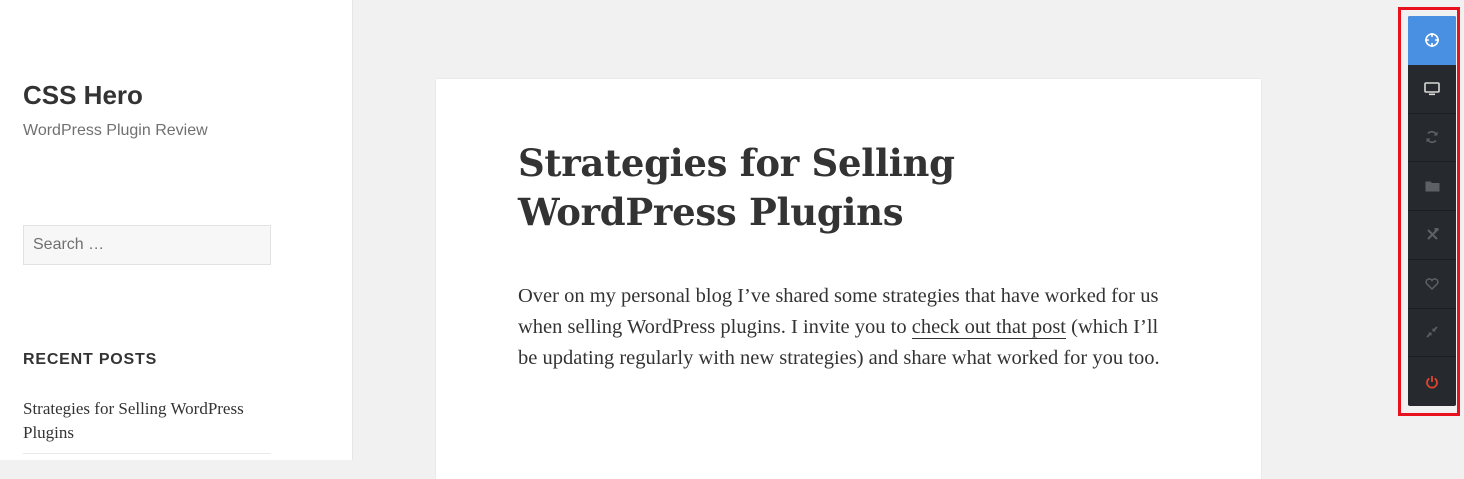  I want to click on power-button, so click(1432, 381).